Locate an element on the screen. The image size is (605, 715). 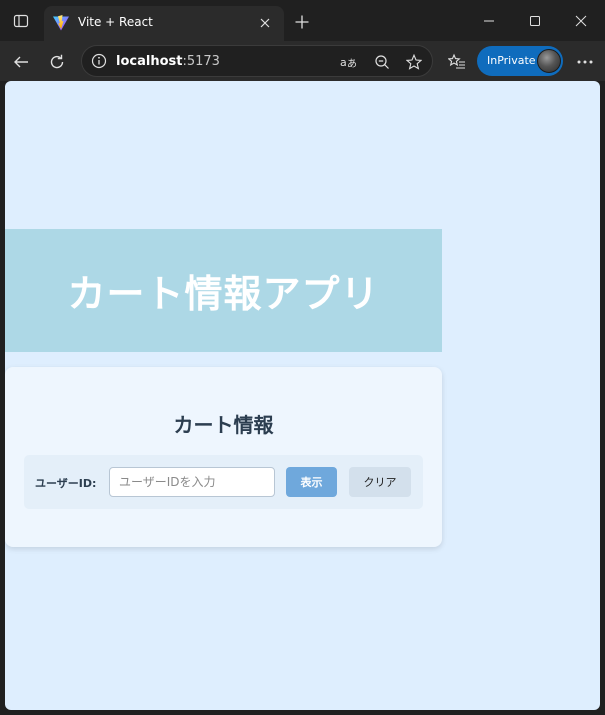
more-options-icon is located at coordinates (585, 62).